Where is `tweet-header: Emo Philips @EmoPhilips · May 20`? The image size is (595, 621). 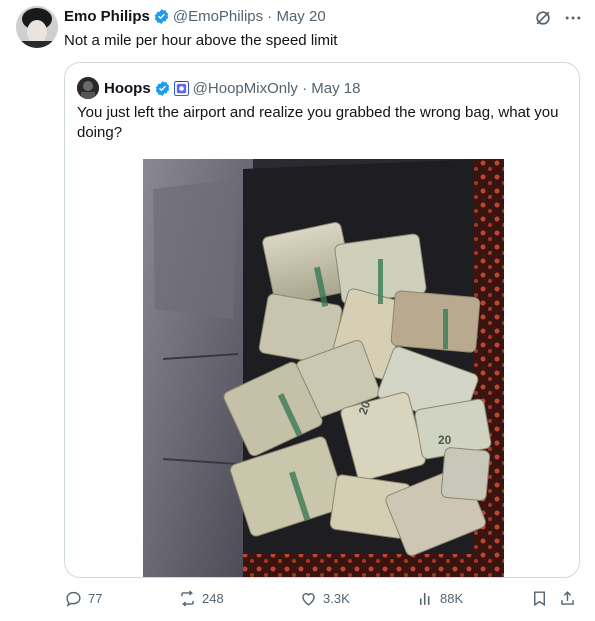 tweet-header: Emo Philips @EmoPhilips · May 20 is located at coordinates (195, 16).